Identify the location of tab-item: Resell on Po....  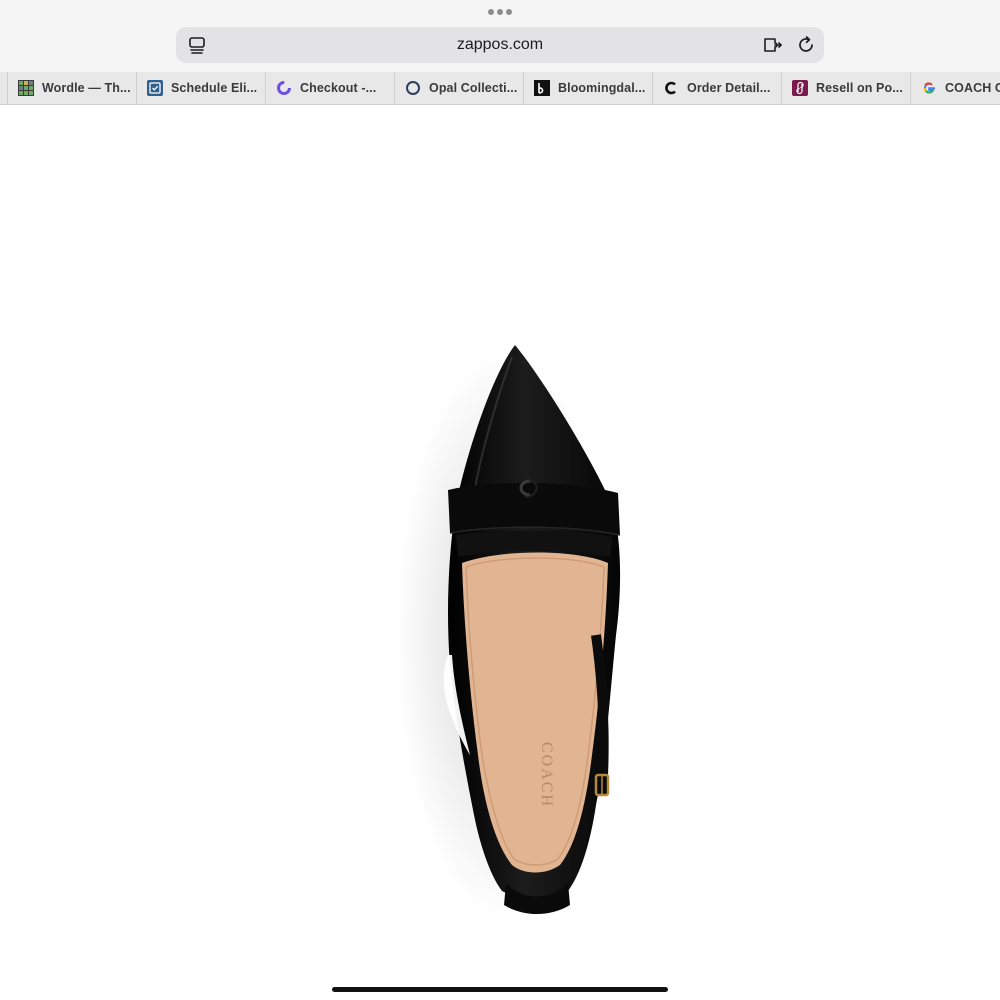
(846, 88).